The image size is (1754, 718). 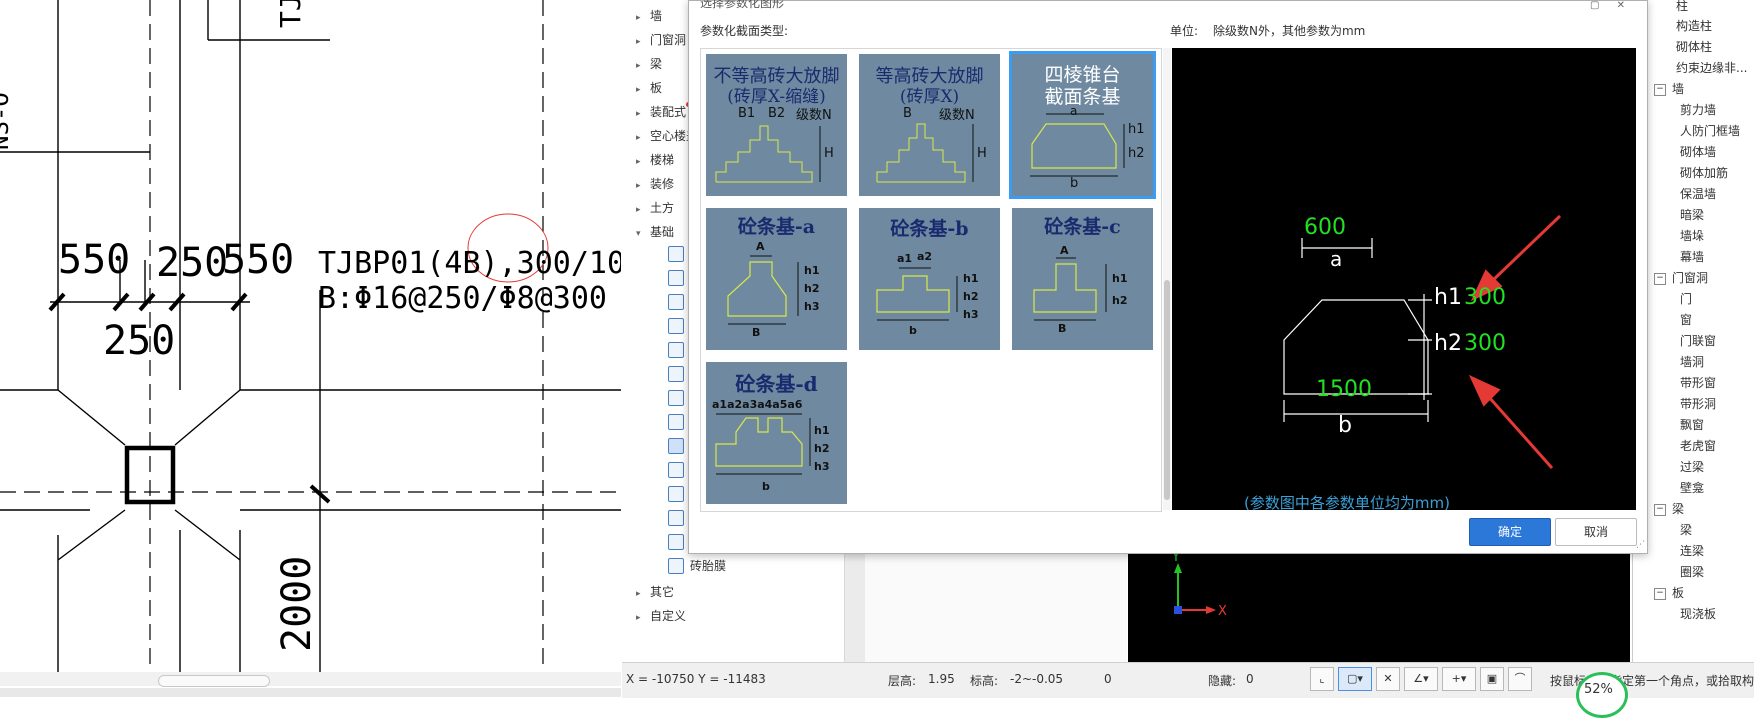 What do you see at coordinates (1082, 279) in the screenshot?
I see `section-cell-concrete-strip-c: 砼条基-c A h1 h2 B` at bounding box center [1082, 279].